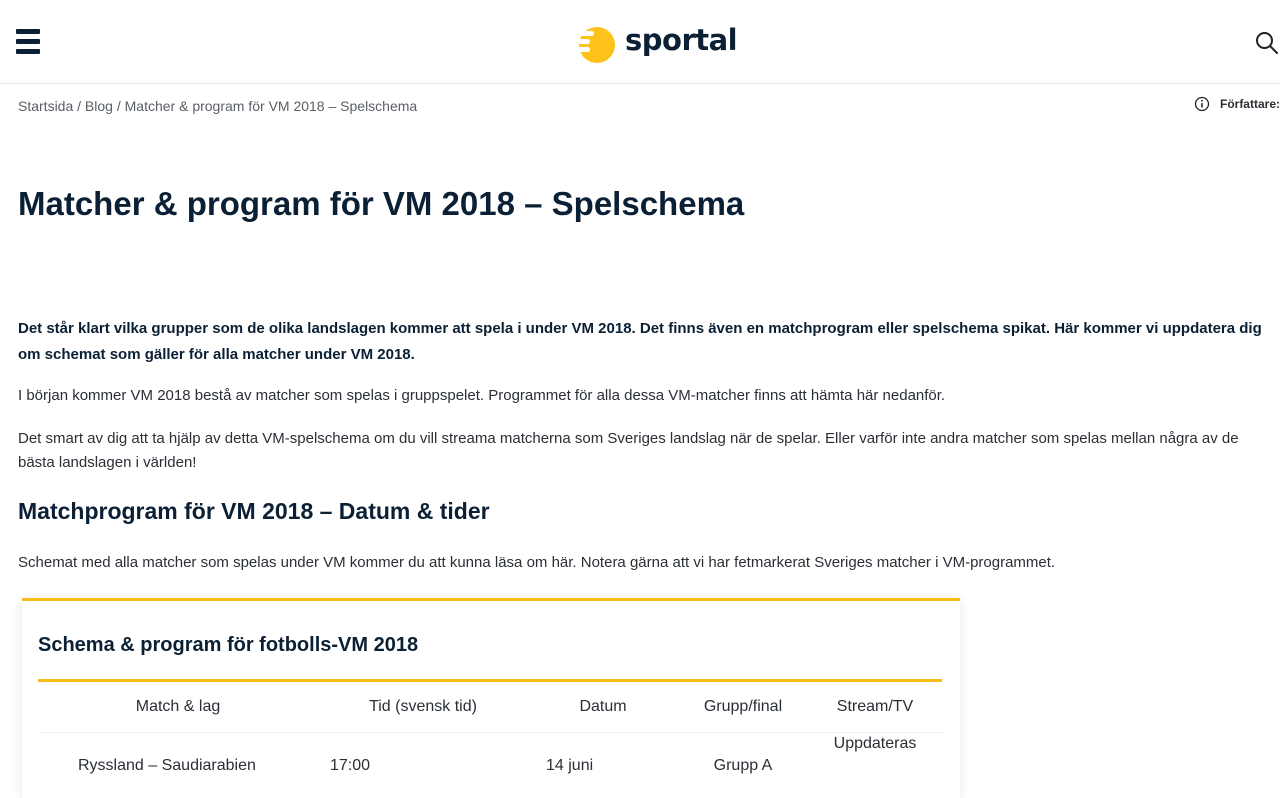  What do you see at coordinates (178, 706) in the screenshot?
I see `column-header-match: Match & lag` at bounding box center [178, 706].